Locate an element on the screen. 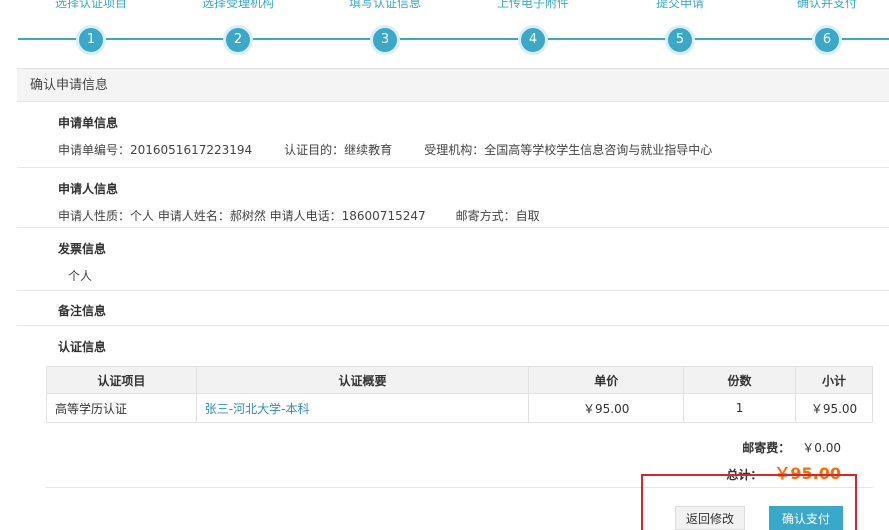  column-header: 份数 is located at coordinates (739, 380).